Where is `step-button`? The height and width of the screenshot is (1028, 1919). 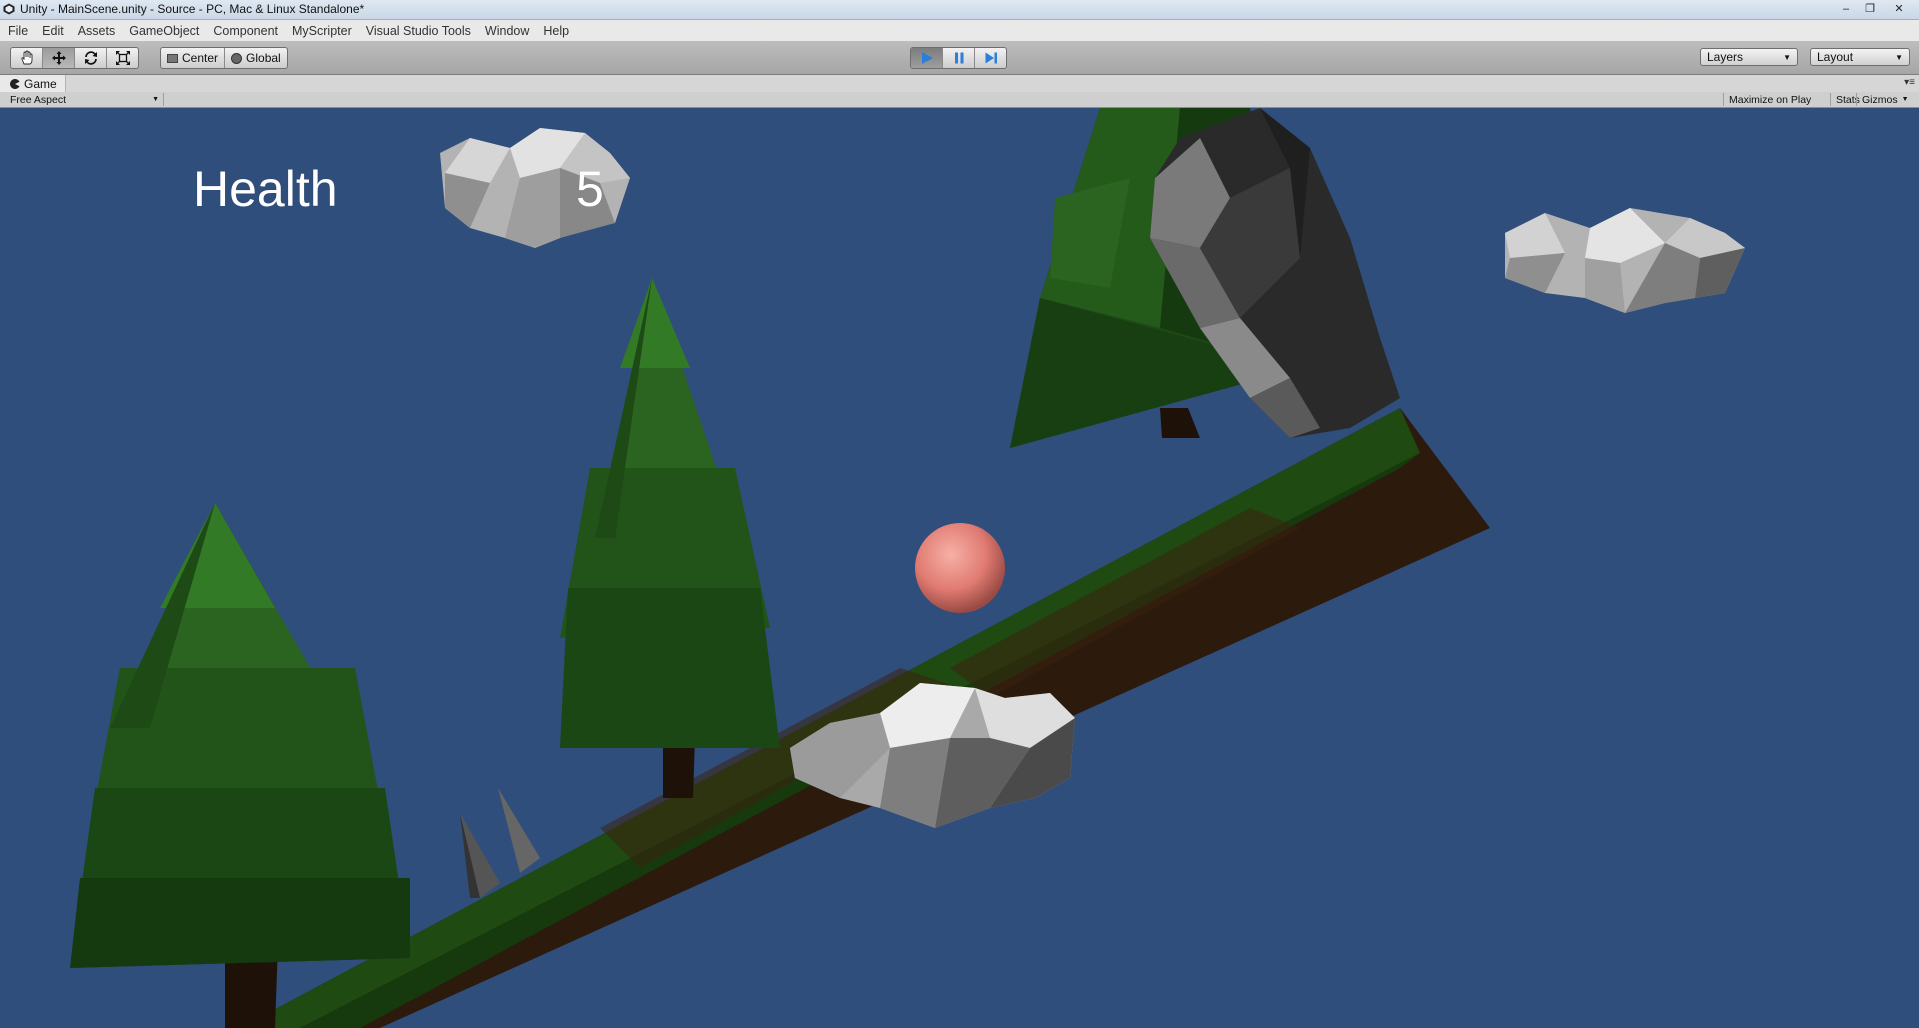
step-button is located at coordinates (990, 58).